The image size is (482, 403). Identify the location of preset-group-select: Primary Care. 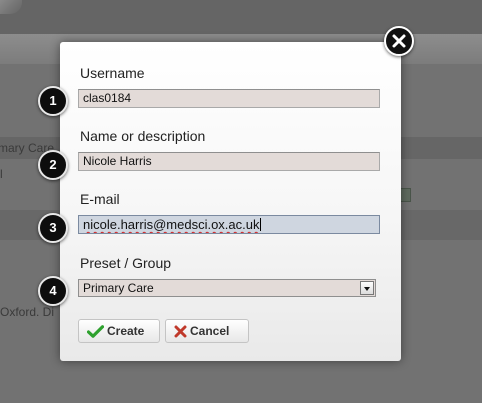
(227, 288).